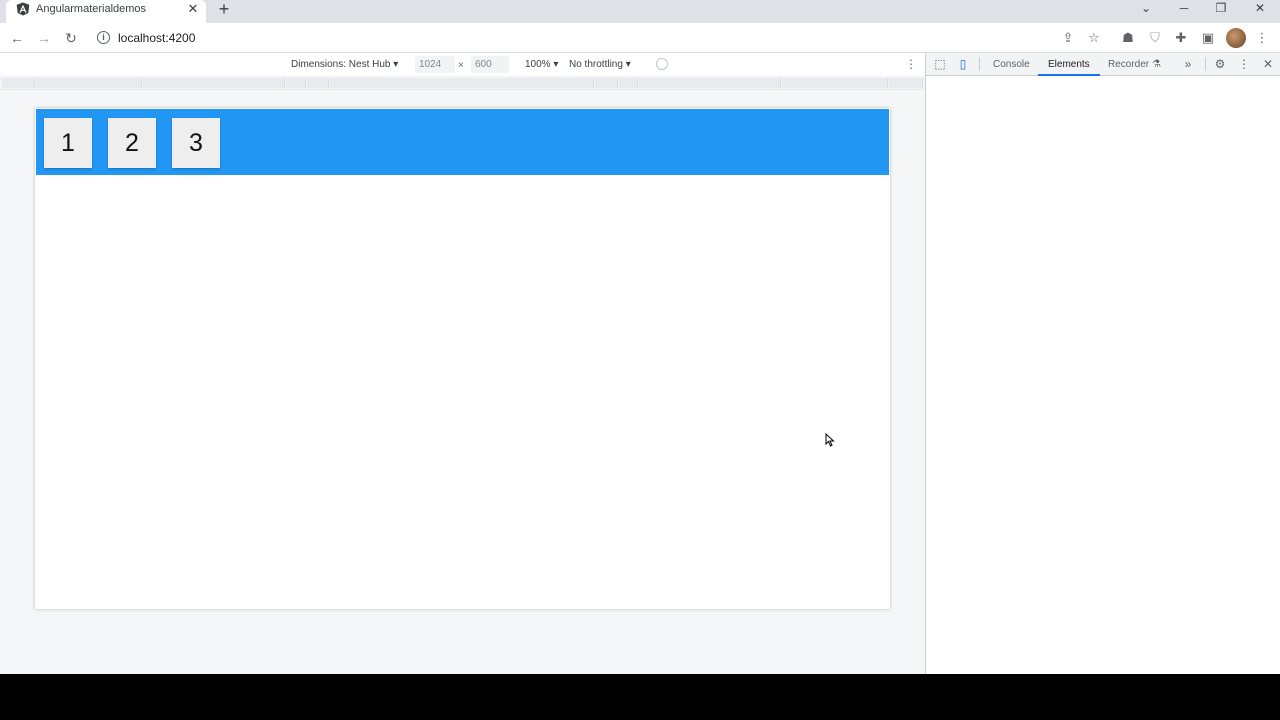  Describe the element at coordinates (600, 64) in the screenshot. I see `throttling-select: No throttling ▾` at that location.